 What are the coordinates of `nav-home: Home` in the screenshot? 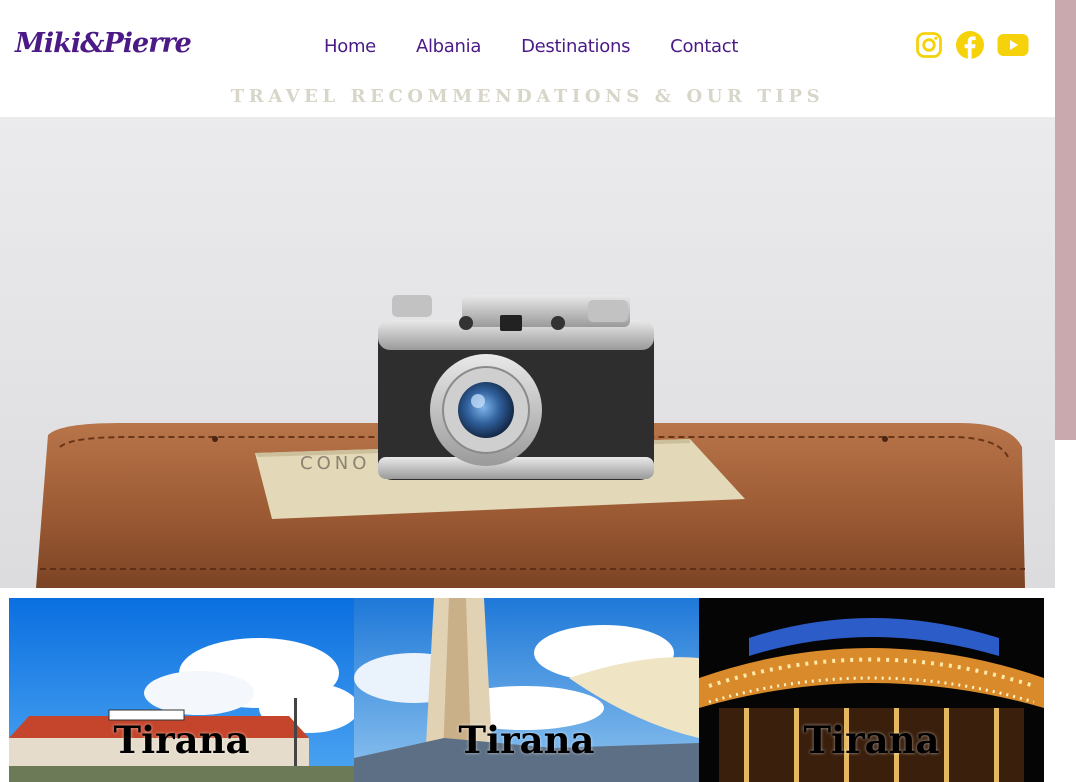 It's located at (350, 46).